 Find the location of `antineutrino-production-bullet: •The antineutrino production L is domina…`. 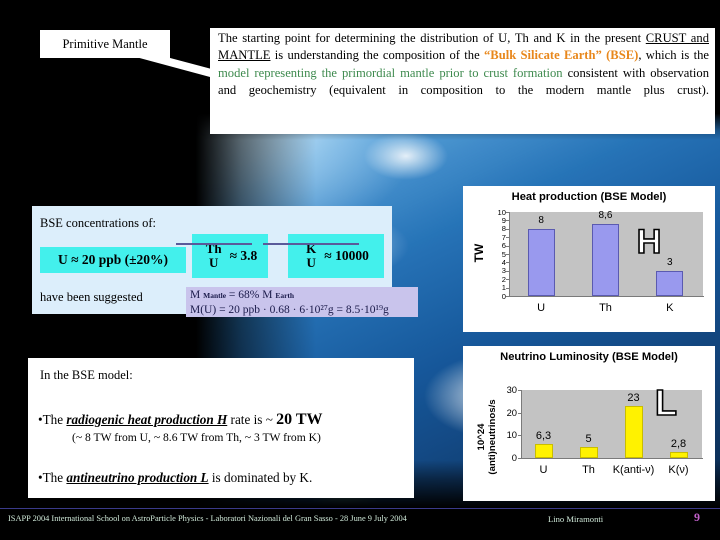

antineutrino-production-bullet: •The antineutrino production L is domina… is located at coordinates (221, 478).